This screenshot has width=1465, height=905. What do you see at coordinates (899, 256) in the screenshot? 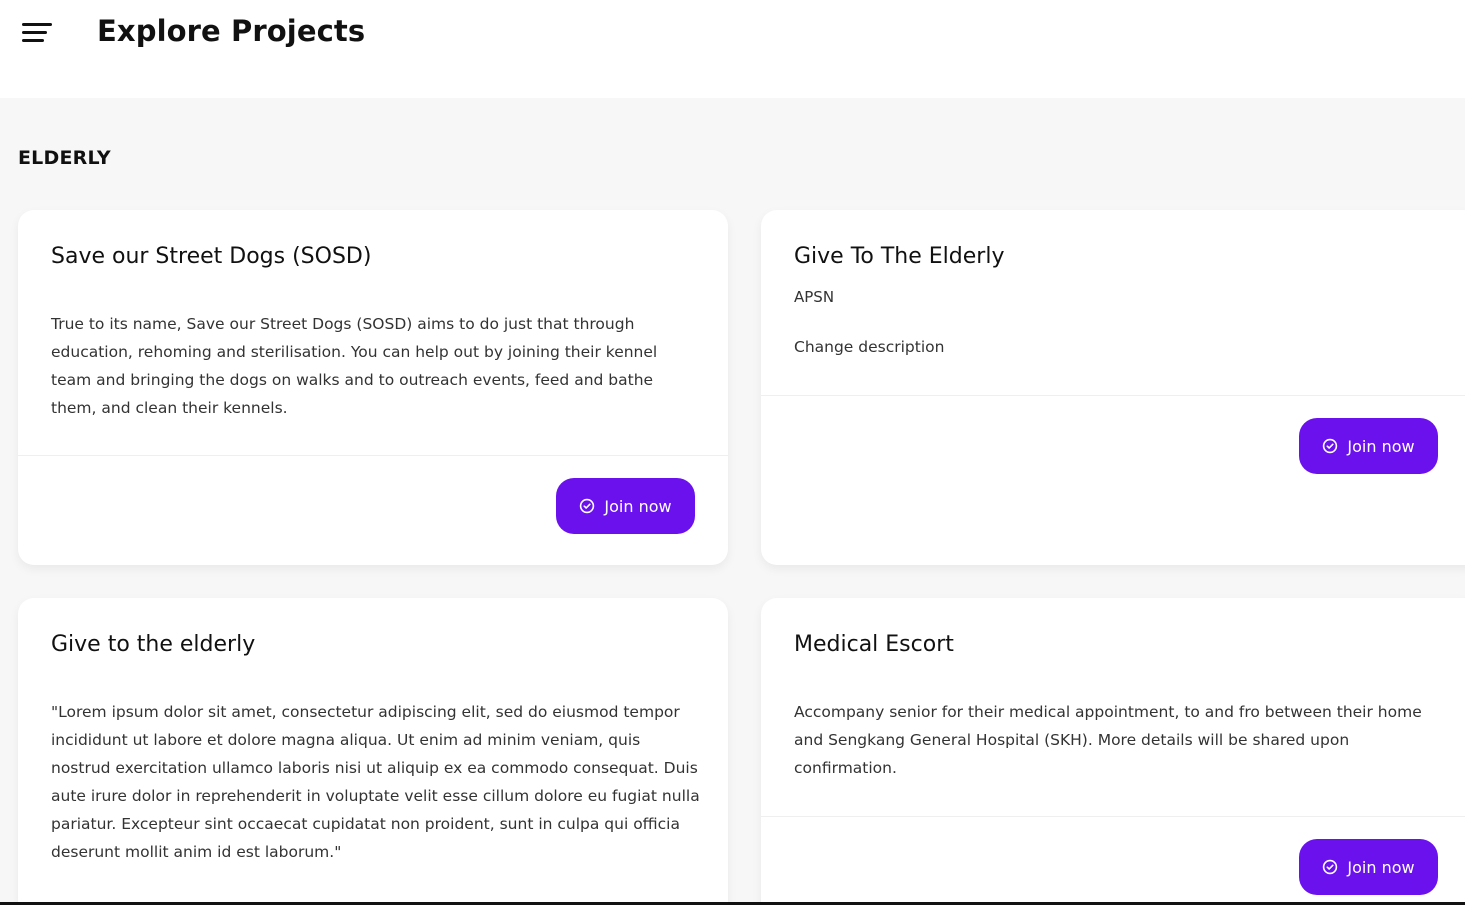
I see `card-title: Give To The Elderly` at bounding box center [899, 256].